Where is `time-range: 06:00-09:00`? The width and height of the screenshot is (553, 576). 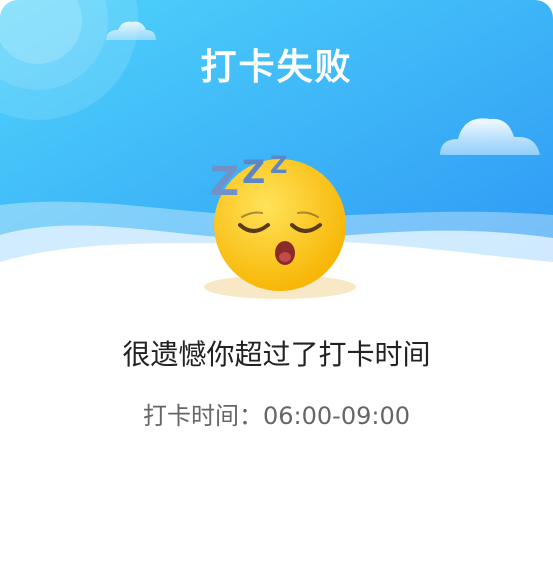
time-range: 06:00-09:00 is located at coordinates (336, 416).